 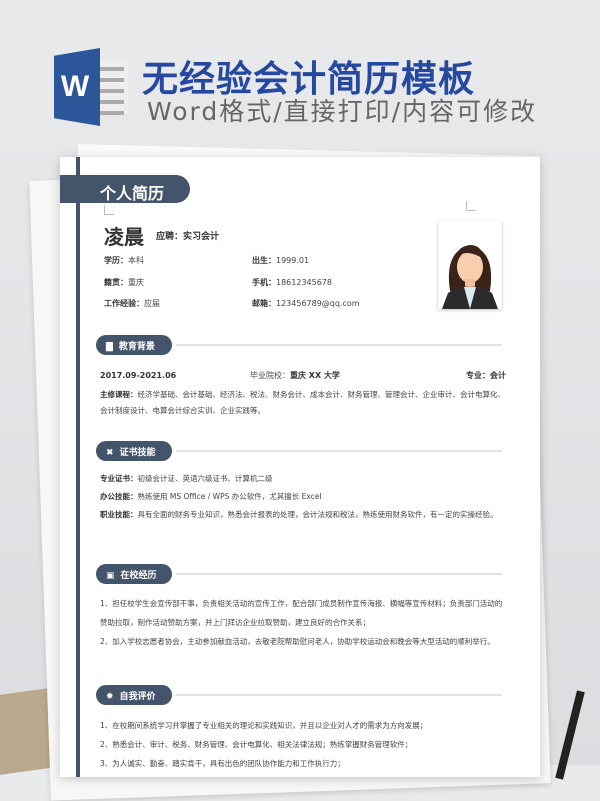 I want to click on briefcase-icon: ▣, so click(x=110, y=576).